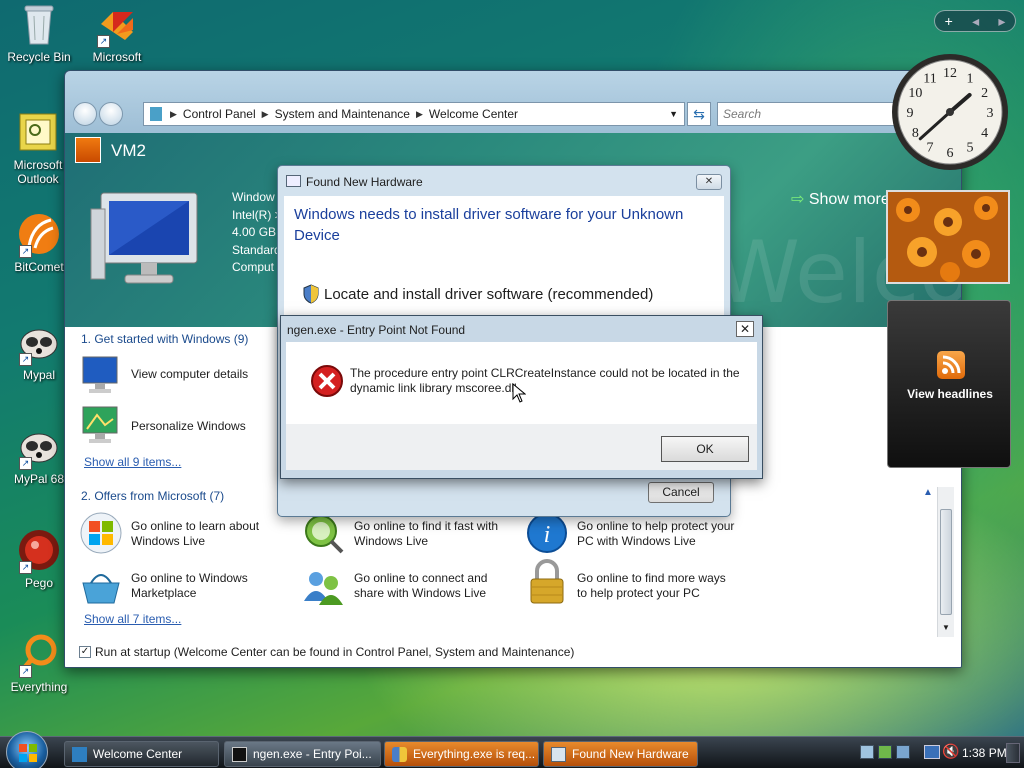 The height and width of the screenshot is (768, 1024). Describe the element at coordinates (201, 534) in the screenshot. I see `learn-windows-live-item: Go online to learn about Windows Live` at that location.